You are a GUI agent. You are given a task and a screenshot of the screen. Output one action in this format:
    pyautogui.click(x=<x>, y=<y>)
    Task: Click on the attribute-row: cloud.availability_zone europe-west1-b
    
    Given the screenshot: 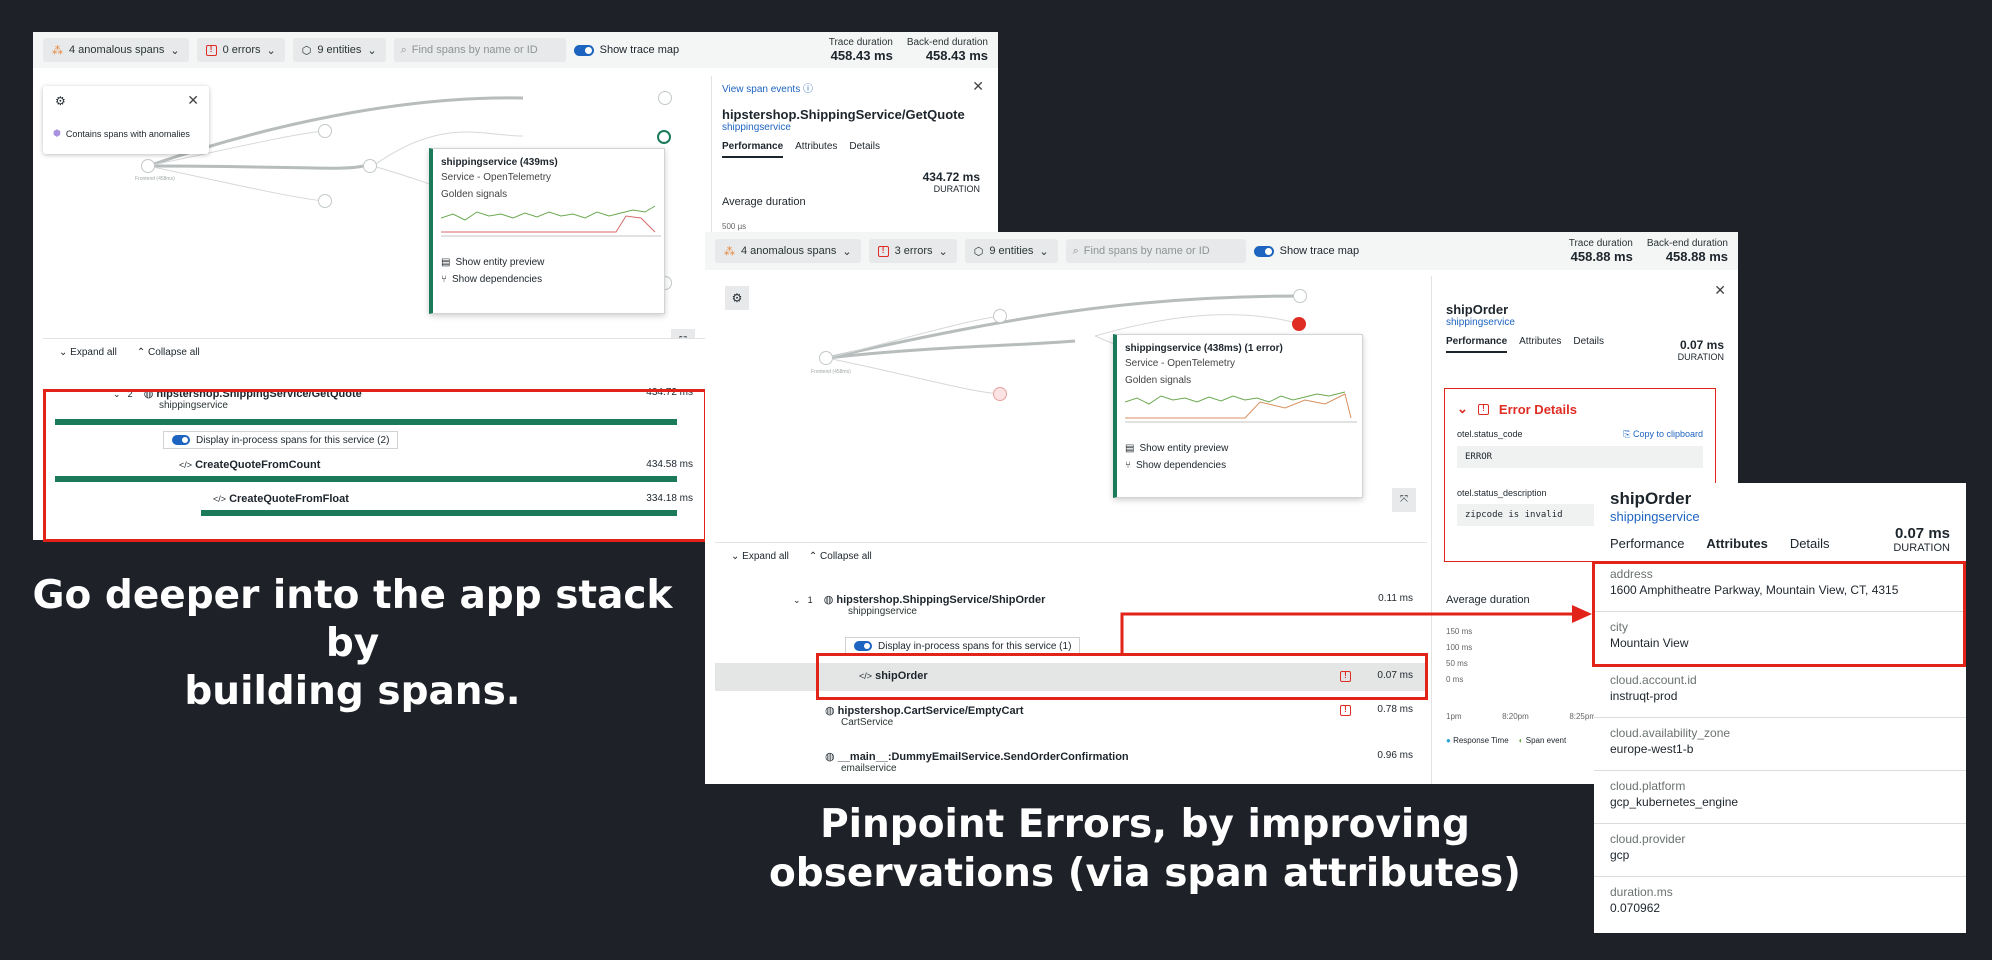 What is the action you would take?
    pyautogui.click(x=1780, y=744)
    